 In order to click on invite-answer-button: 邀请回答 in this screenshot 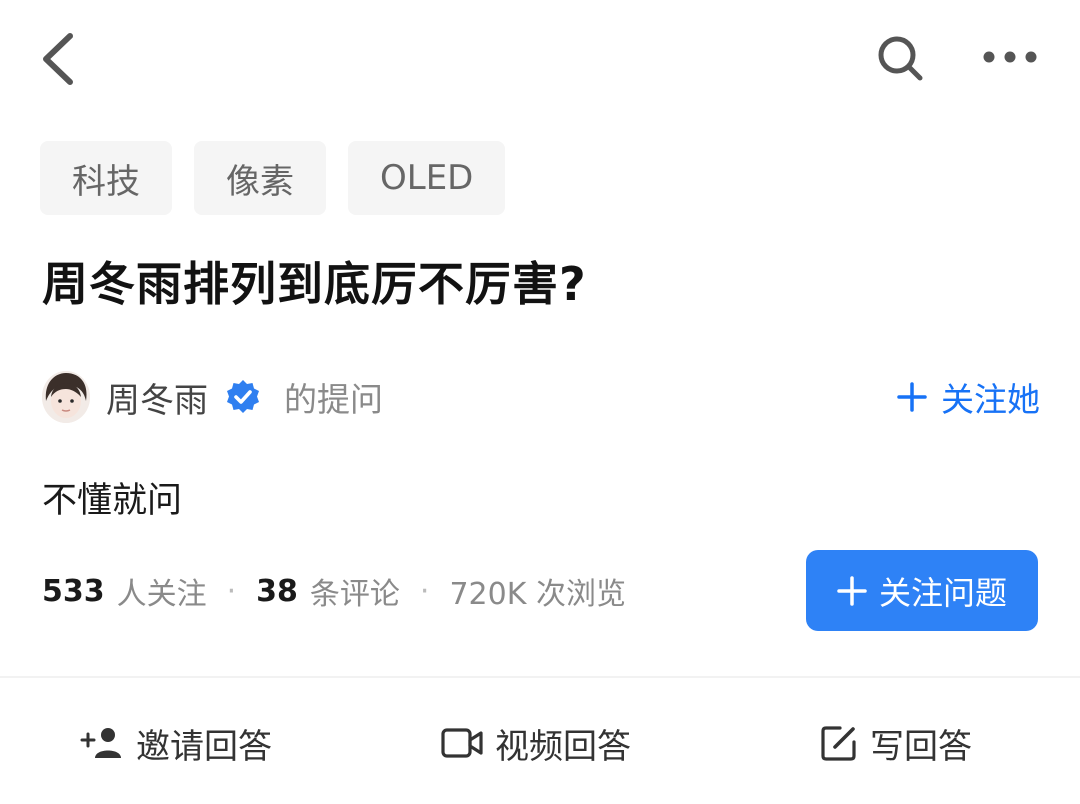, I will do `click(176, 743)`.